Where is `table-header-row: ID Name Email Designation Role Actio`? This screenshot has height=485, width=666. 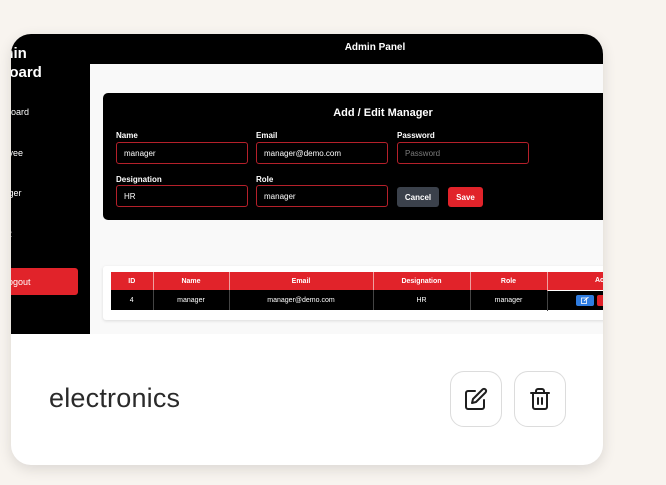 table-header-row: ID Name Email Designation Role Actio is located at coordinates (357, 281).